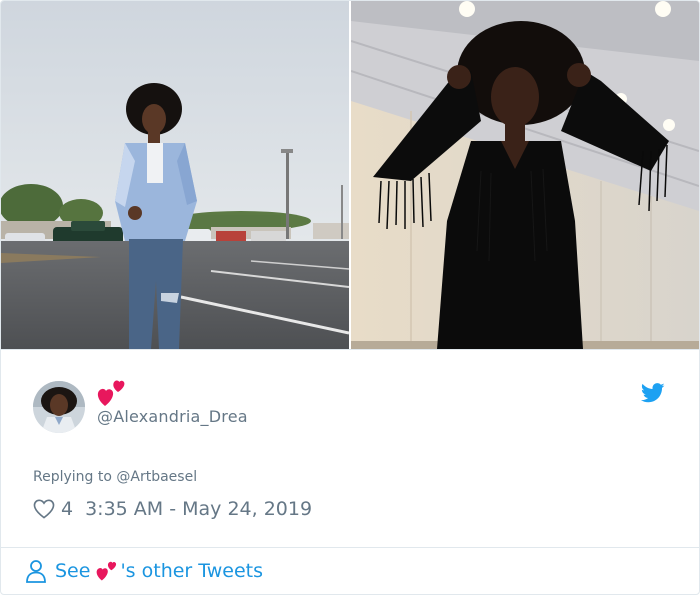  I want to click on display-name, so click(112, 392).